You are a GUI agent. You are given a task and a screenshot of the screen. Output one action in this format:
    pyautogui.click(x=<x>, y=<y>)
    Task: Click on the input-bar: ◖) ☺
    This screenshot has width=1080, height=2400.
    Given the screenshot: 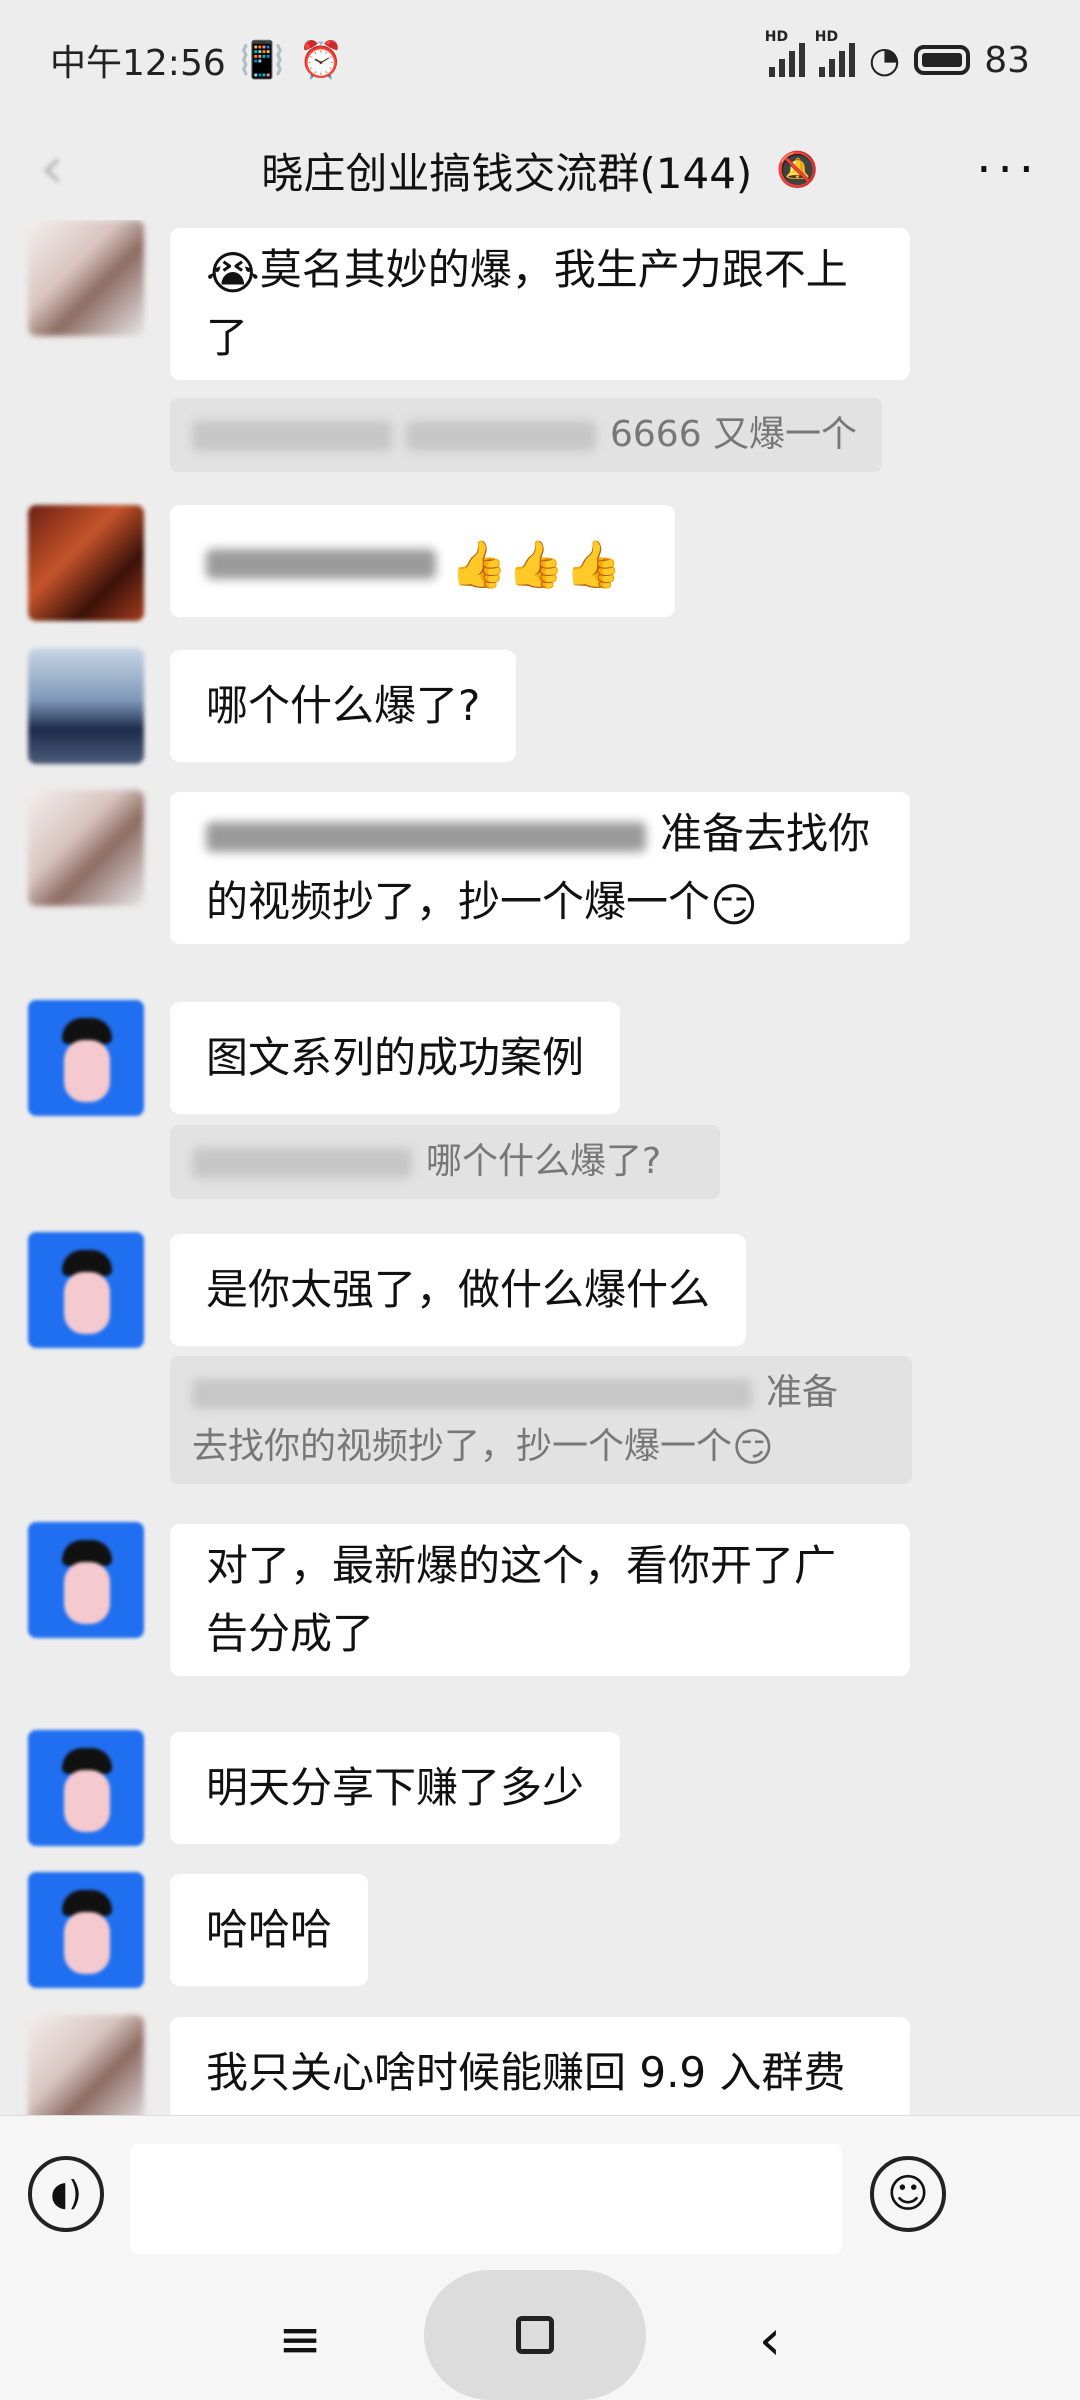 What is the action you would take?
    pyautogui.click(x=540, y=2197)
    